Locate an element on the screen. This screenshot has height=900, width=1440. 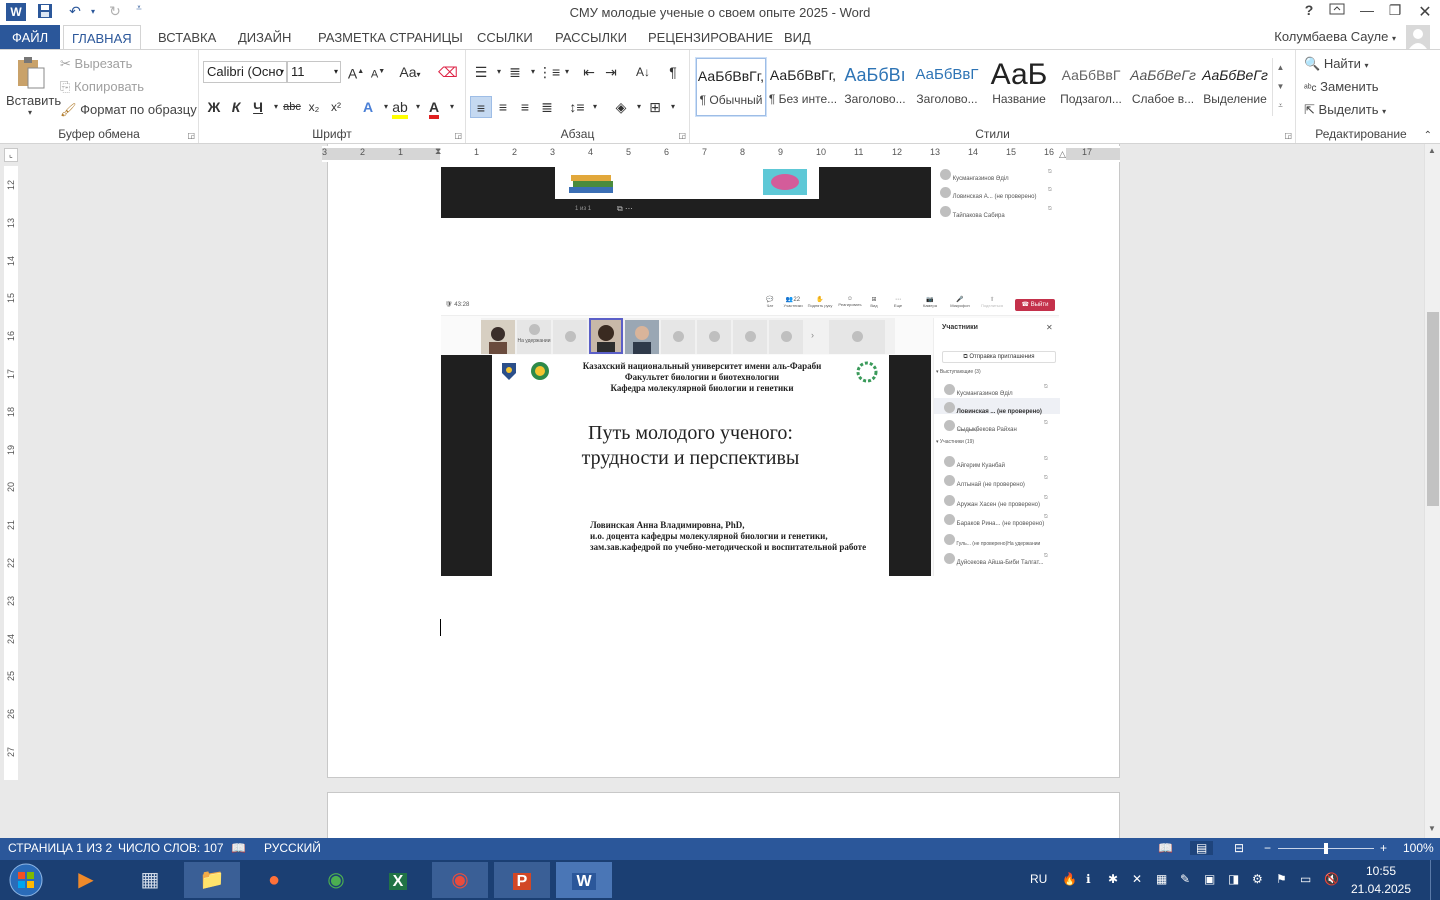
zoom-slider is located at coordinates (1326, 848).